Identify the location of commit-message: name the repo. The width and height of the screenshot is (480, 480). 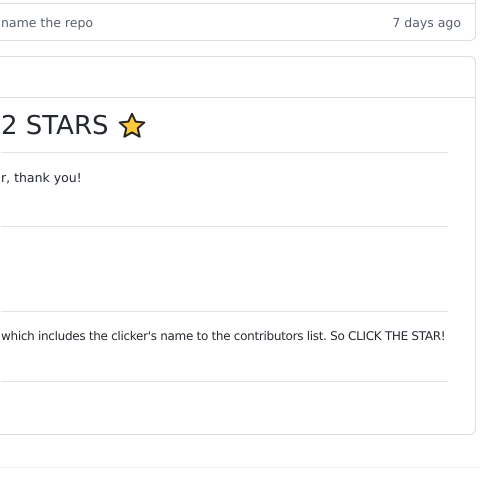
(47, 22).